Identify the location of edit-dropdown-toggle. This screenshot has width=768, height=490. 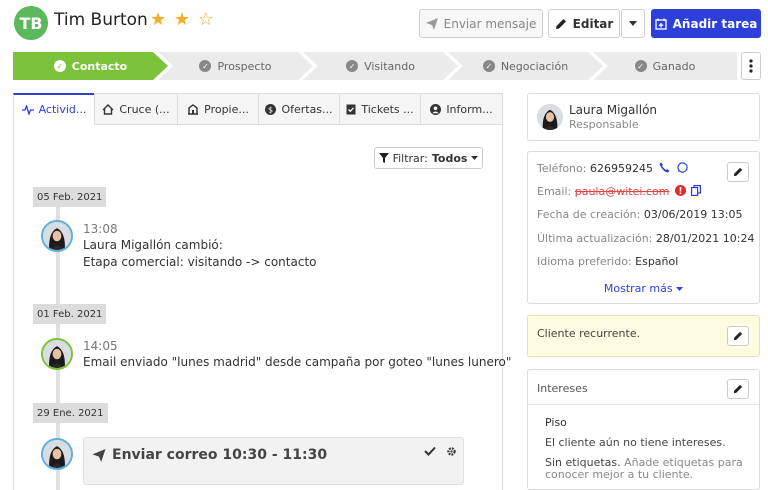
(633, 23).